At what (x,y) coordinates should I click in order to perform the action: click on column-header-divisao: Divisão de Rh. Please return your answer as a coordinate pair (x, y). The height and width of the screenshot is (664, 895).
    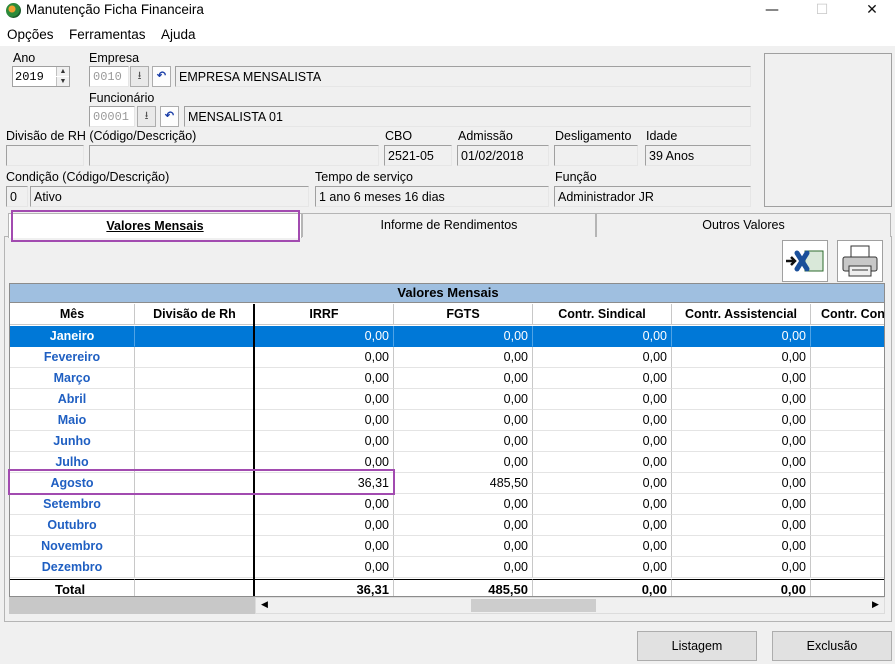
    Looking at the image, I should click on (195, 314).